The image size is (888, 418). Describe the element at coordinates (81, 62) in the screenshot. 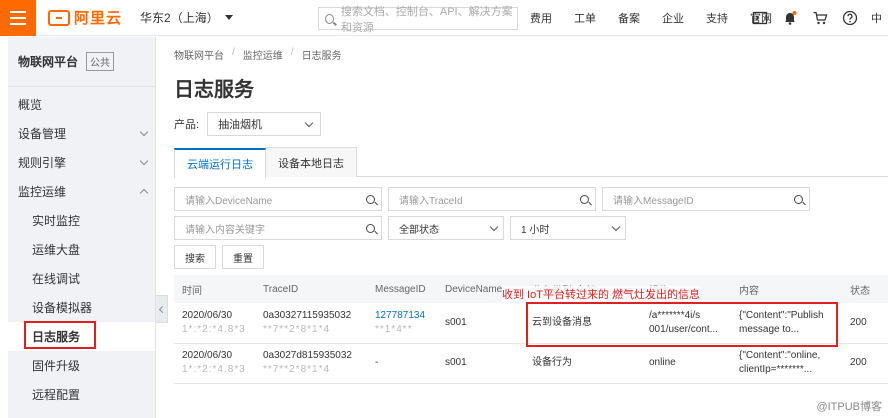

I see `sidebar-header: 物联网平台 公共` at that location.